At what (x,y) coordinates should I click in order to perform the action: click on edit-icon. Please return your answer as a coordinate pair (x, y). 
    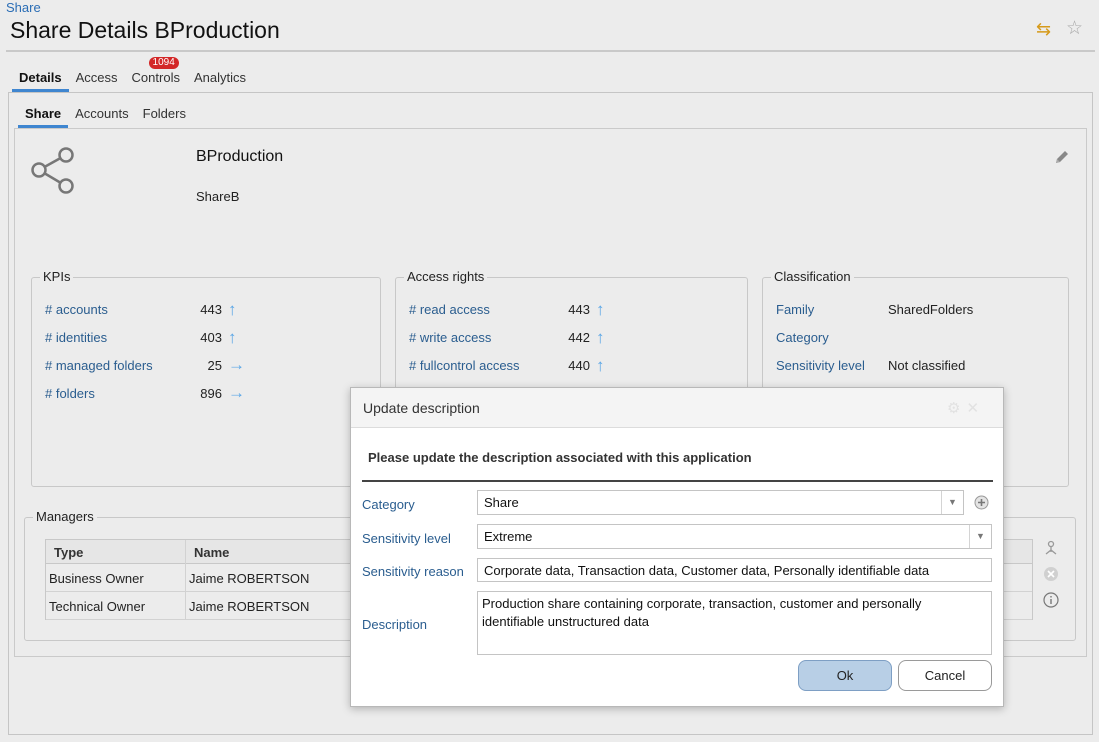
    Looking at the image, I should click on (1062, 157).